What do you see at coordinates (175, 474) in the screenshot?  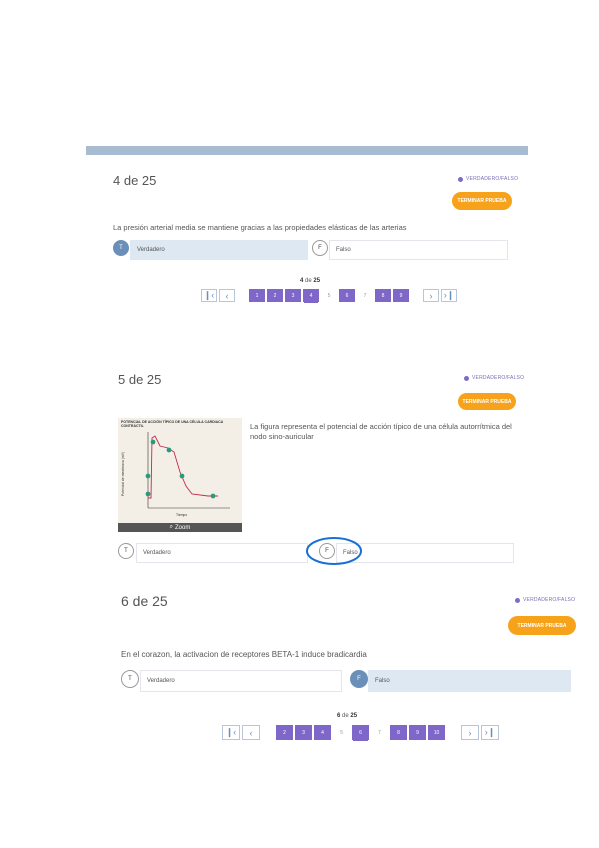 I see `action-potential-graph: Potencial de membrana (mV) Tiempo` at bounding box center [175, 474].